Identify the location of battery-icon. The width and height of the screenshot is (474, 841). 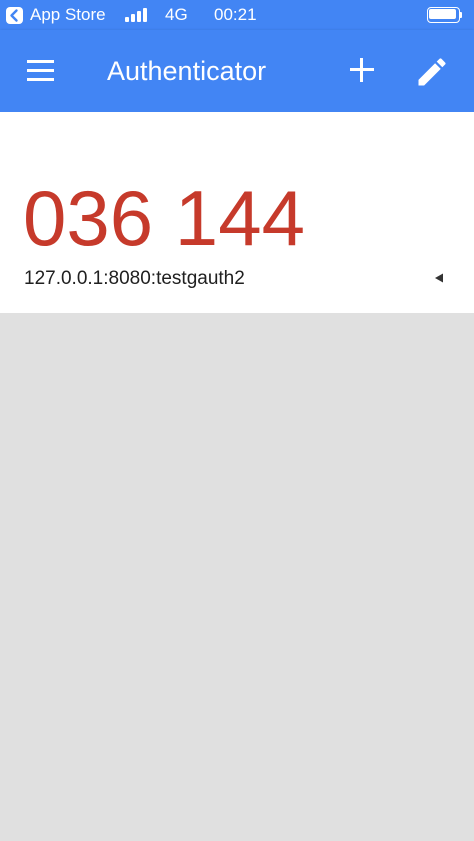
(445, 15).